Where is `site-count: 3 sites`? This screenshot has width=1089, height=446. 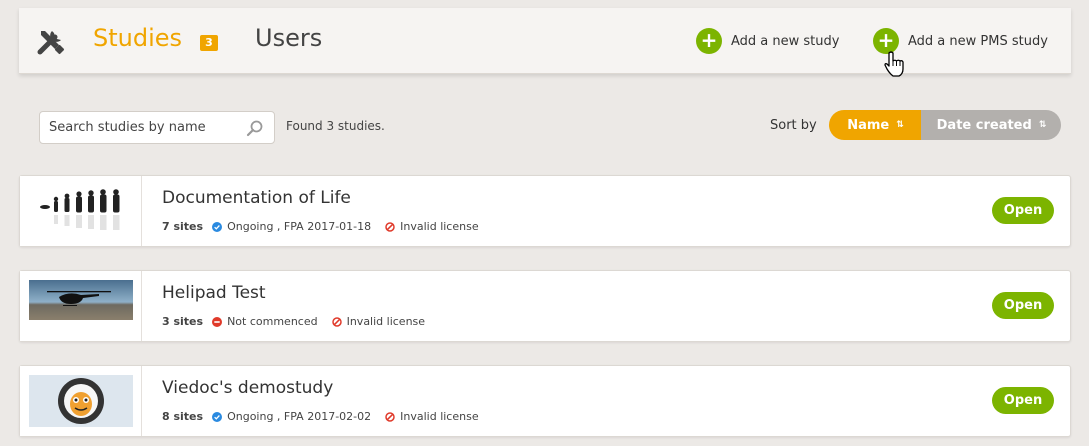 site-count: 3 sites is located at coordinates (183, 321).